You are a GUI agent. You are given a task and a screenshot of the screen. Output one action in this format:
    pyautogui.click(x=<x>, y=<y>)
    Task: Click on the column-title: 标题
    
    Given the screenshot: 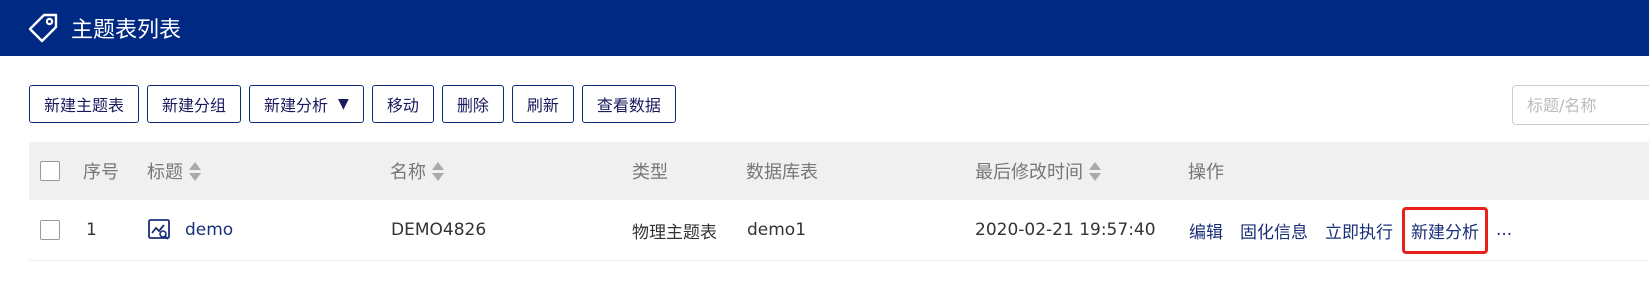 What is the action you would take?
    pyautogui.click(x=174, y=171)
    